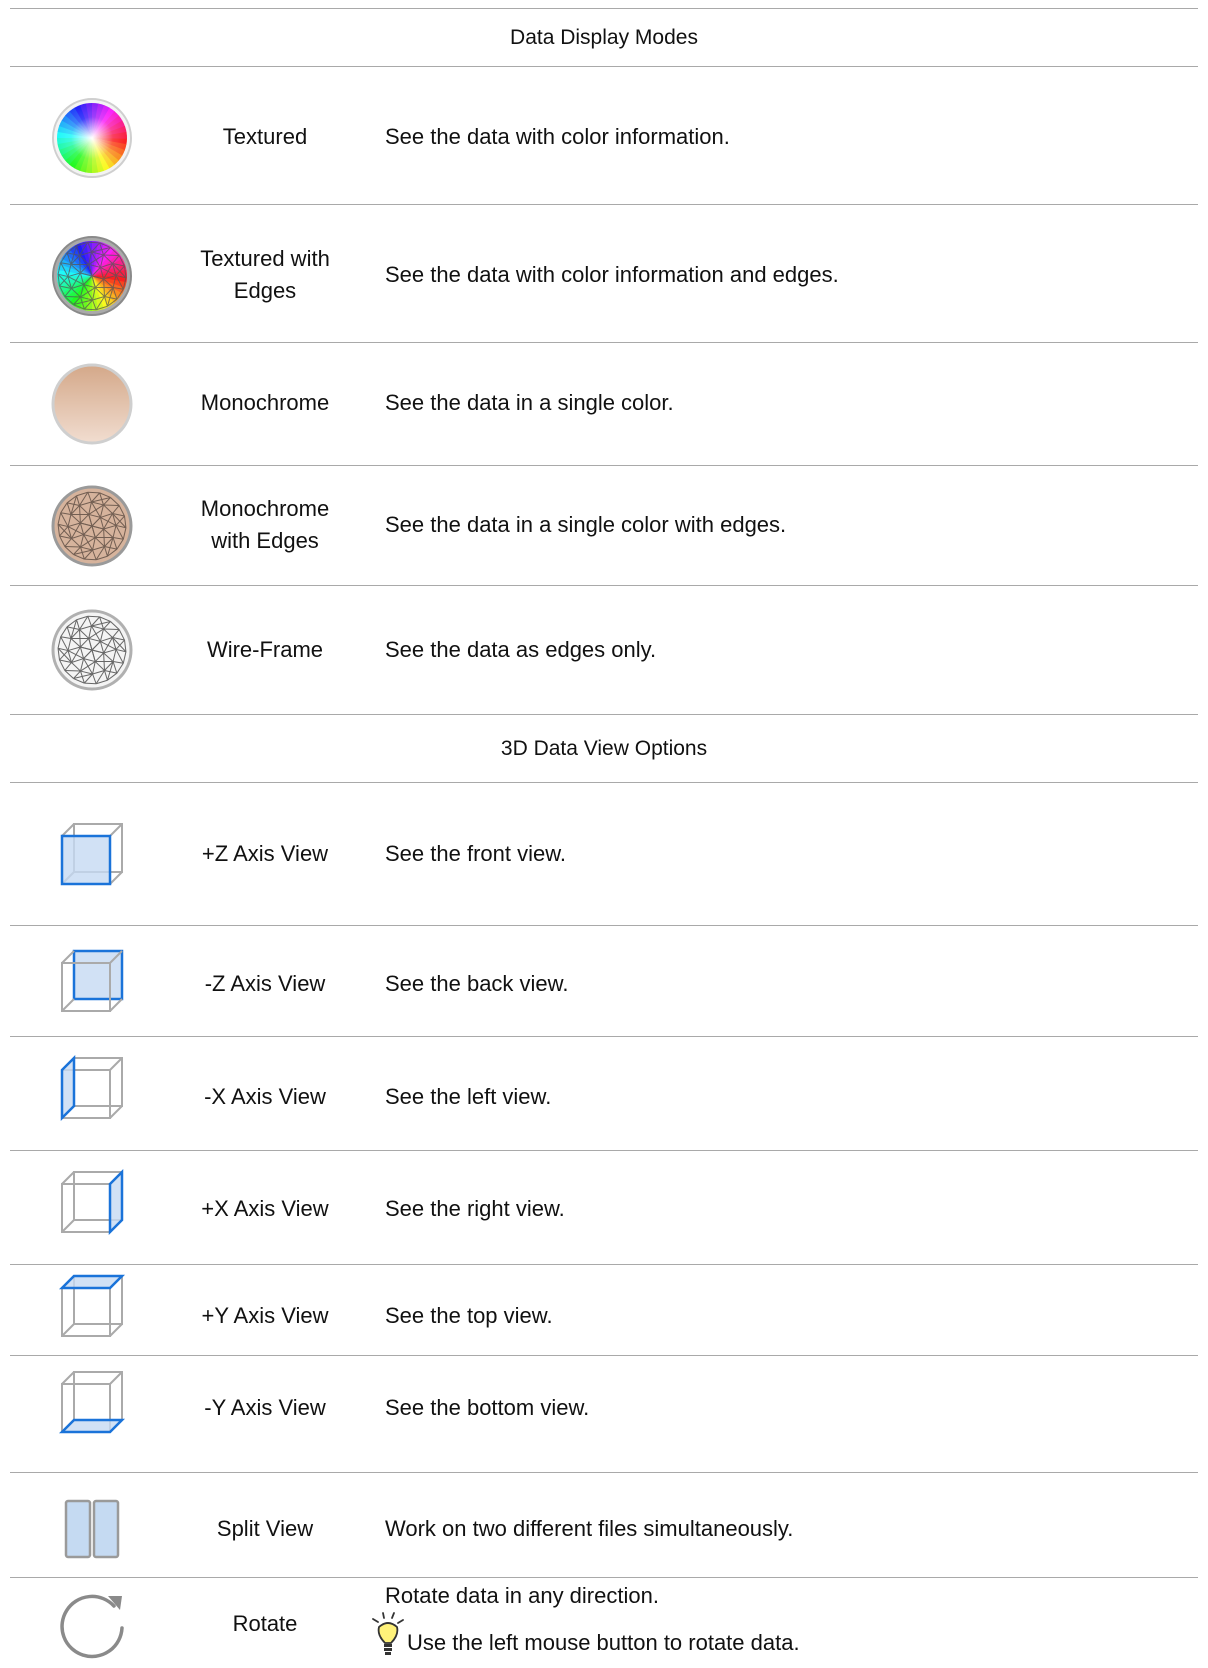 The image size is (1208, 1668). I want to click on view-description: See the right view., so click(475, 1208).